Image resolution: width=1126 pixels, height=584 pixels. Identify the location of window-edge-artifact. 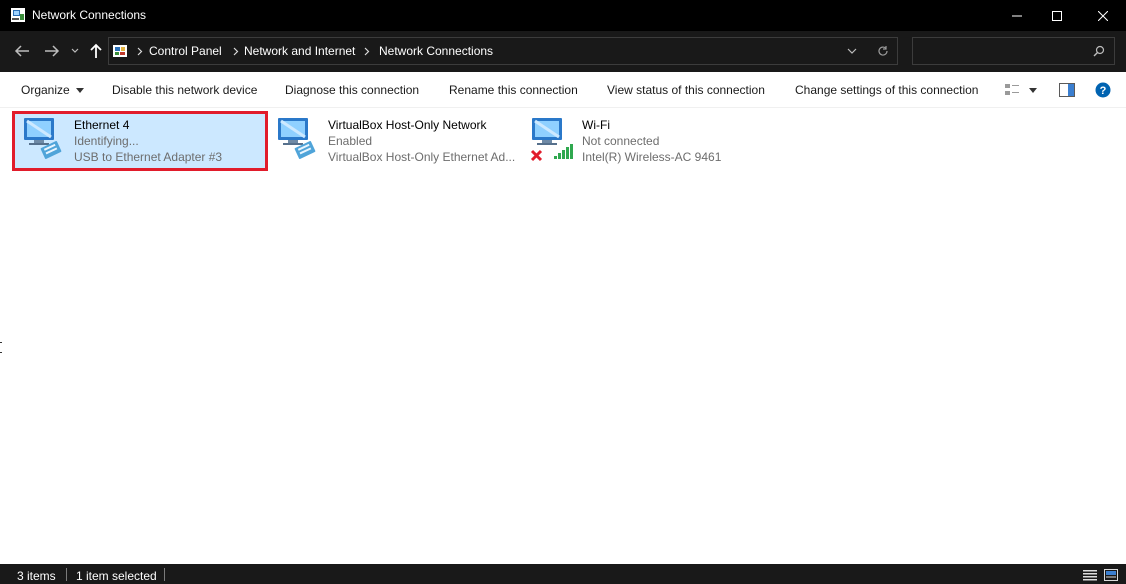
(1, 347).